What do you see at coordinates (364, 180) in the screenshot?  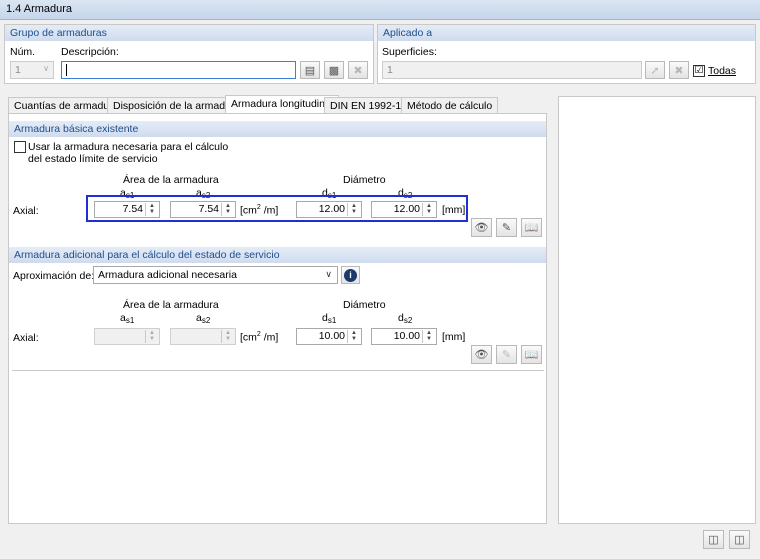 I see `diametro-label: Diámetro` at bounding box center [364, 180].